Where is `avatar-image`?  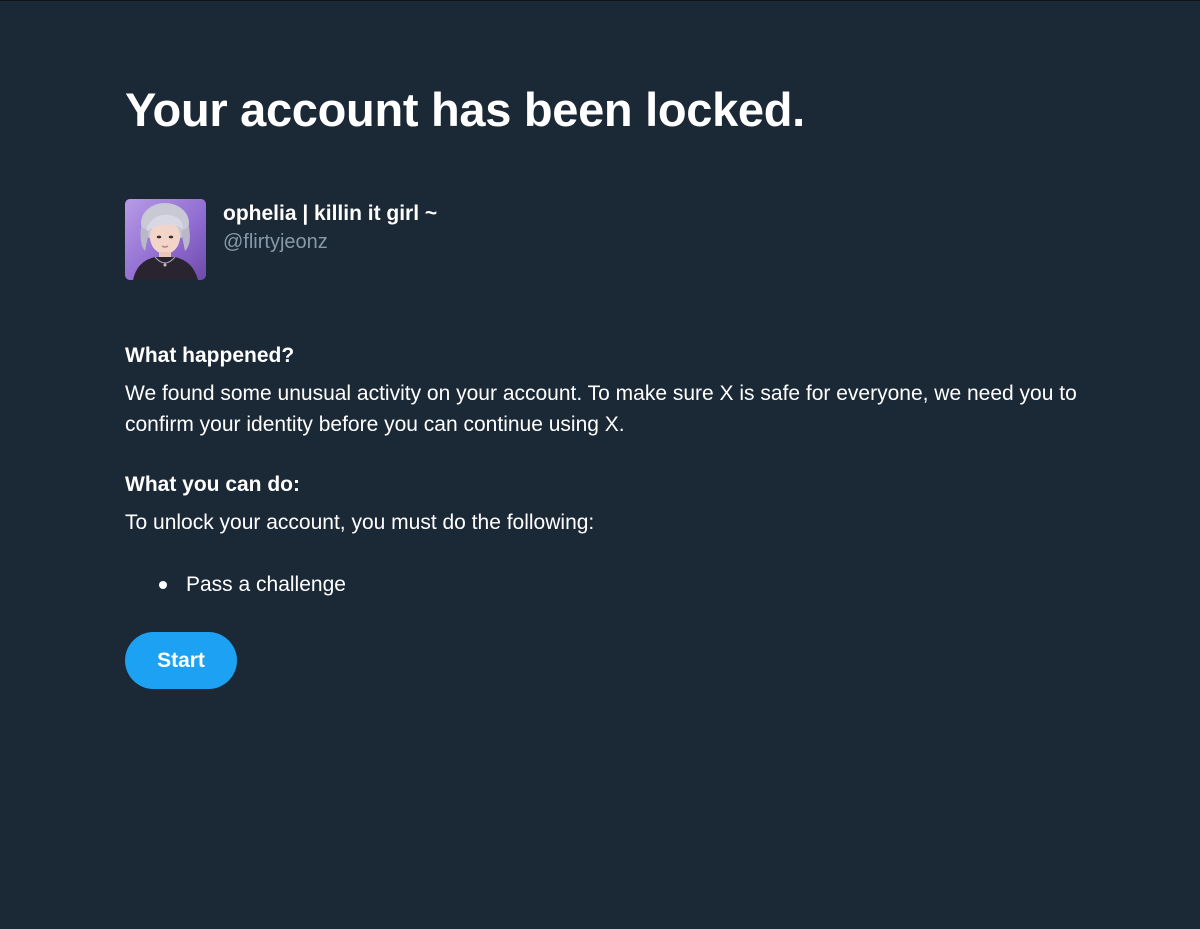
avatar-image is located at coordinates (165, 239).